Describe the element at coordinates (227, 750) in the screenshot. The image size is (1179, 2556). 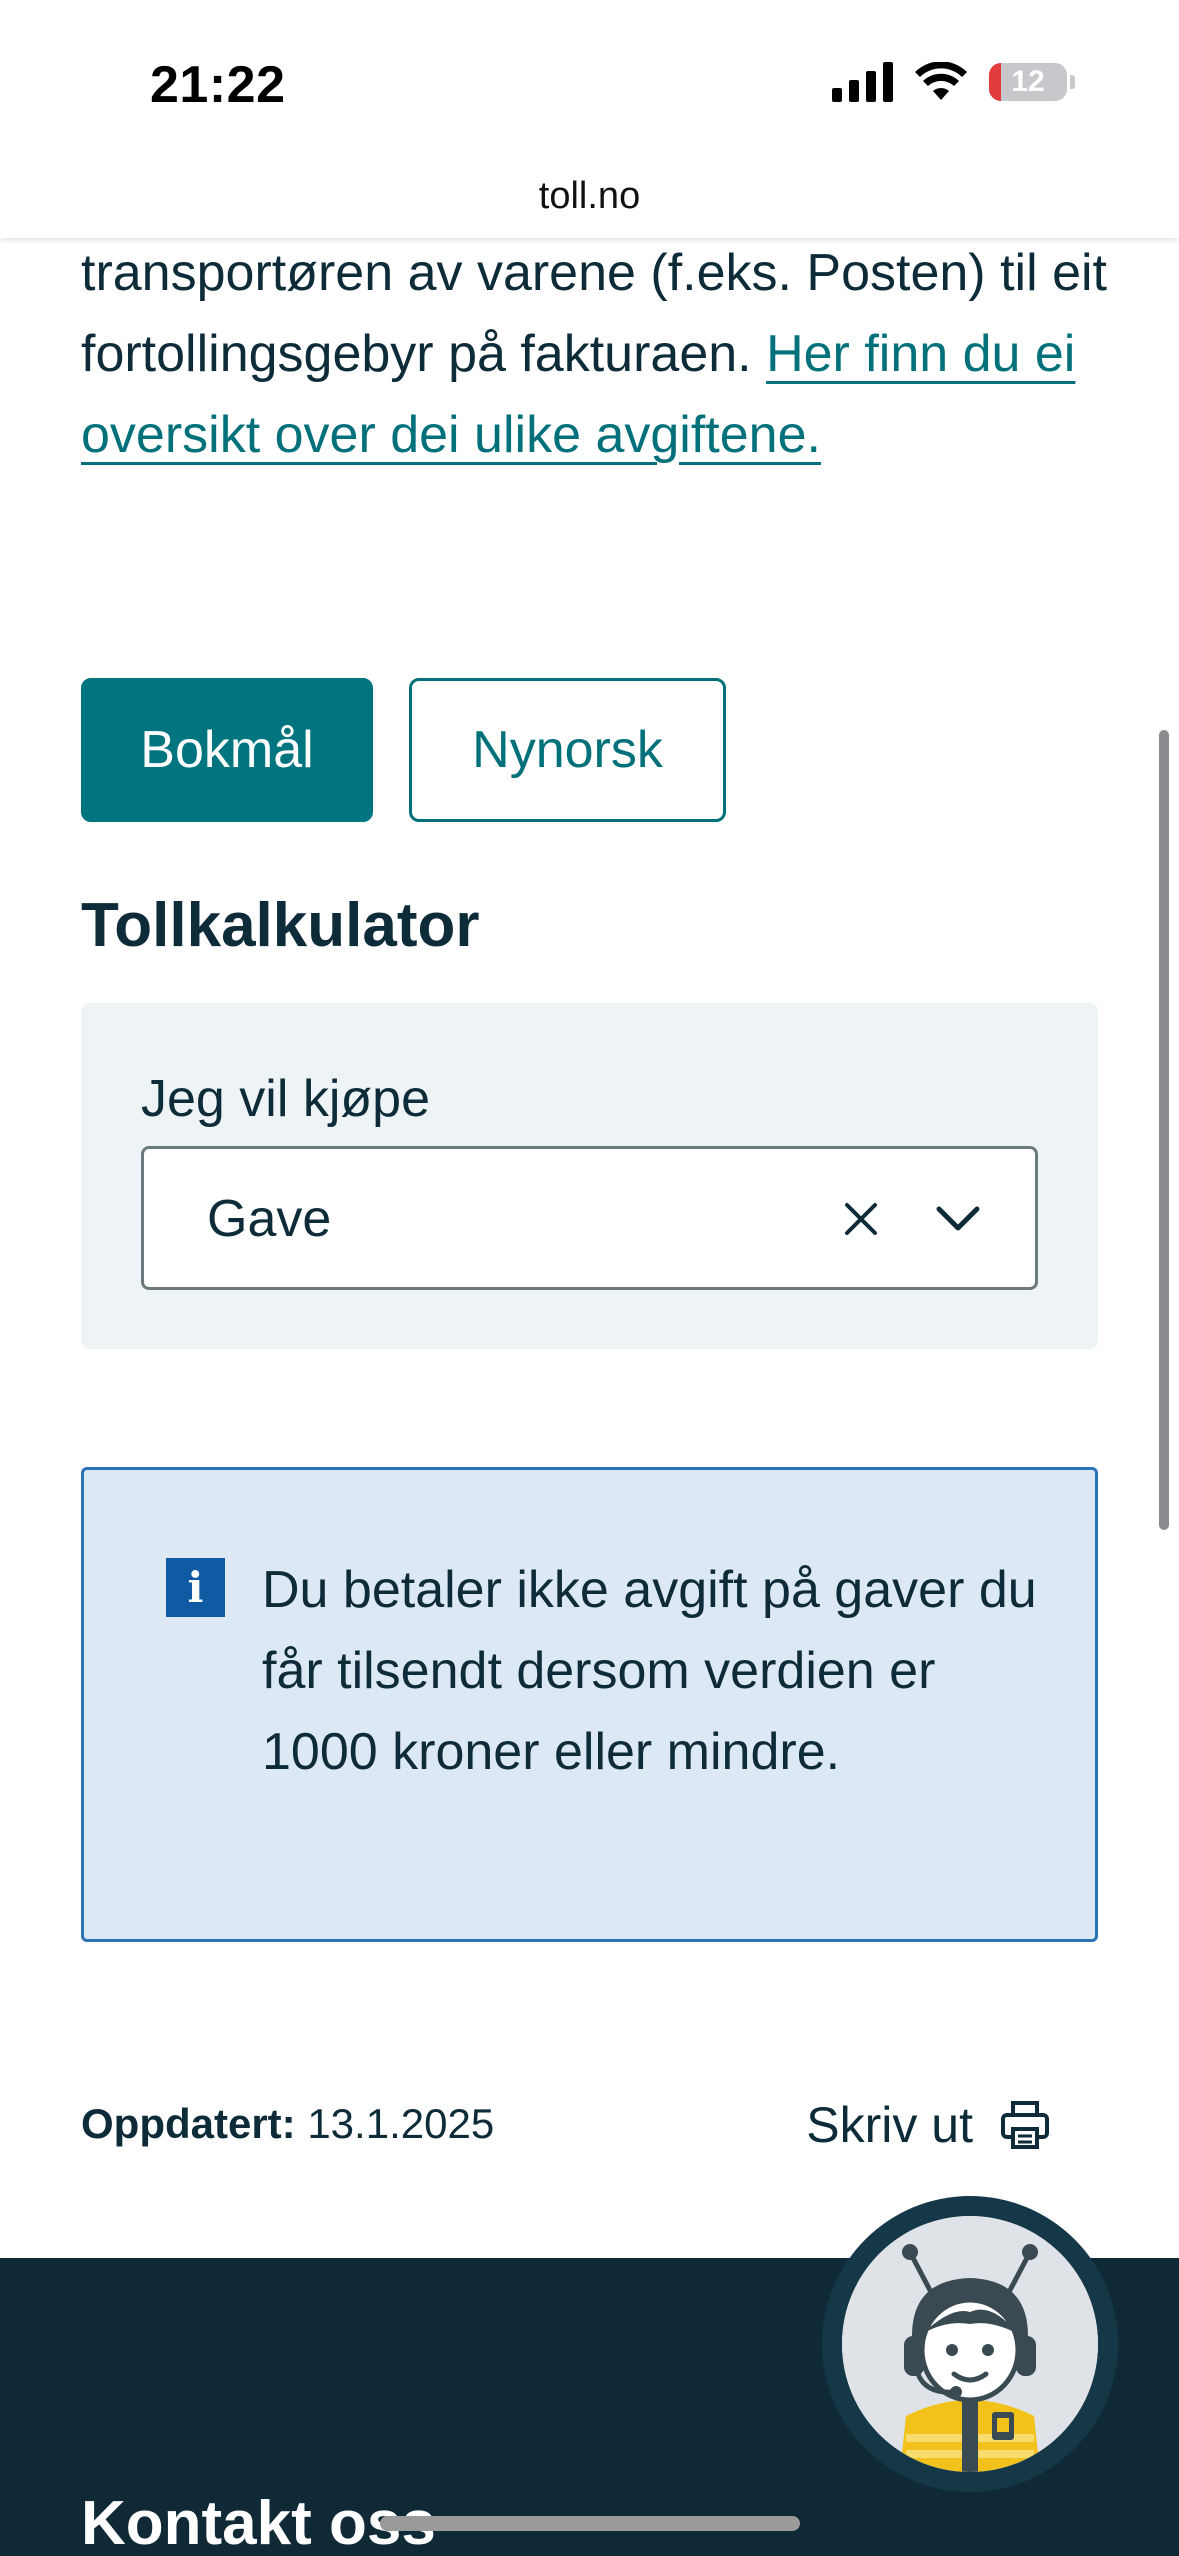
I see `bokmal-button: Bokmål` at that location.